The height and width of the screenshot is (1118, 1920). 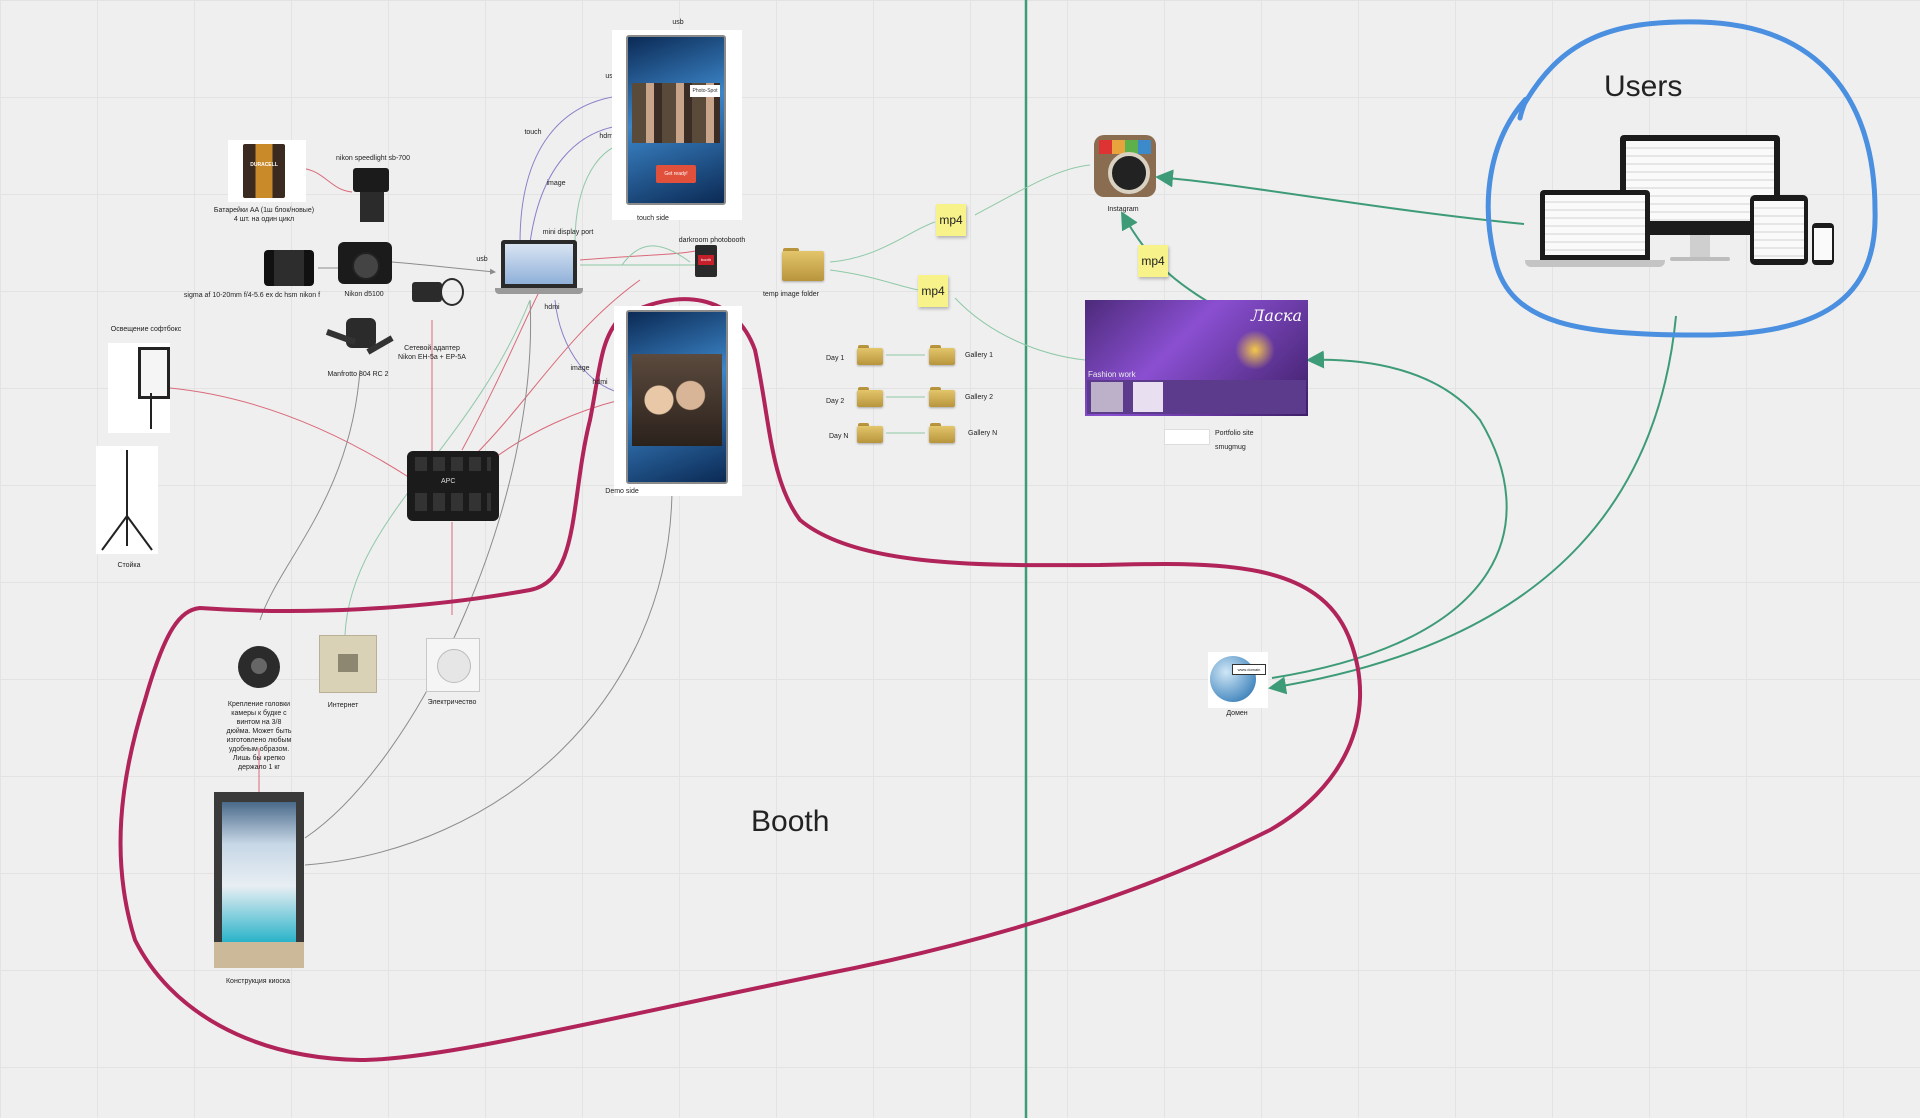 I want to click on power-label: Электричество, so click(x=452, y=702).